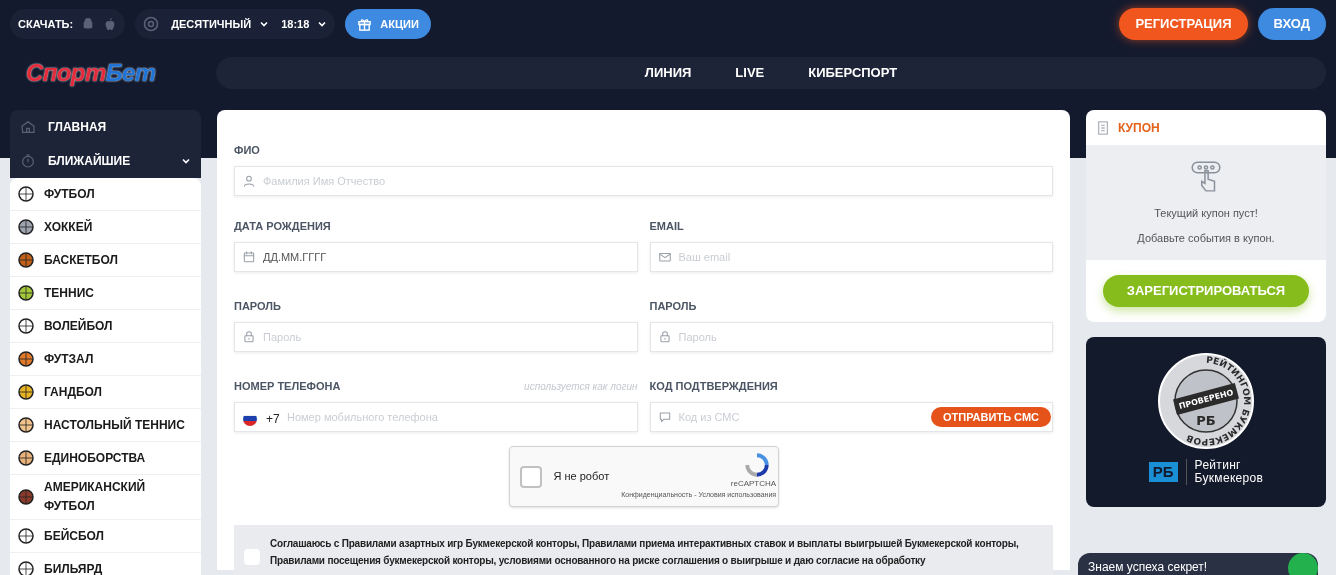 The width and height of the screenshot is (1336, 575). I want to click on sidebar-item: ГЛАВНАЯ, so click(105, 127).